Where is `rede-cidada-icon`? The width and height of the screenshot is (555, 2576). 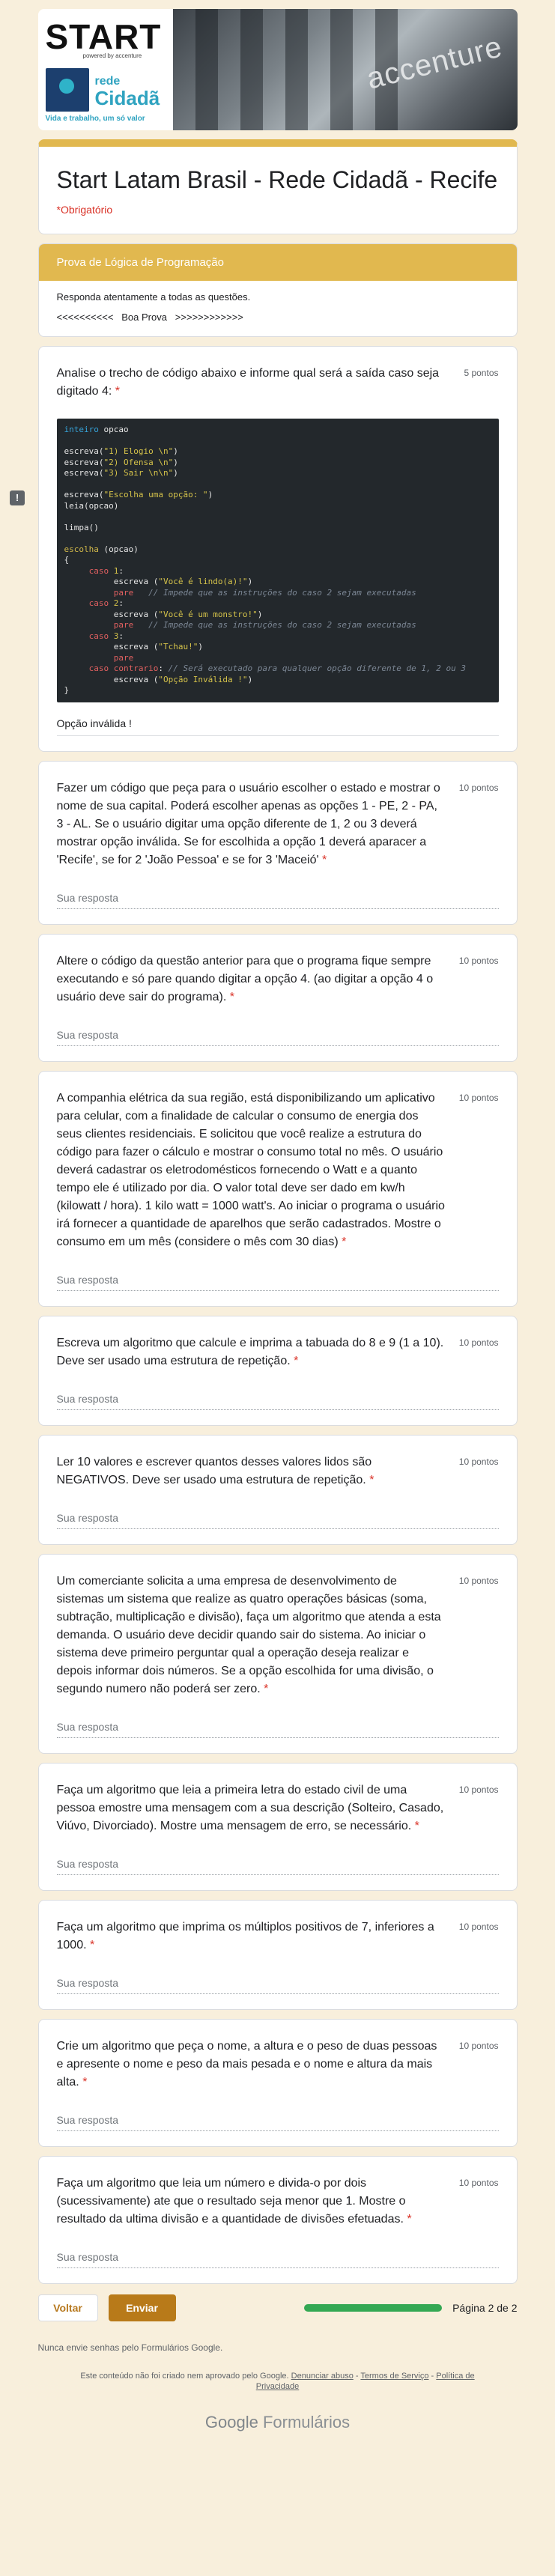 rede-cidada-icon is located at coordinates (67, 90).